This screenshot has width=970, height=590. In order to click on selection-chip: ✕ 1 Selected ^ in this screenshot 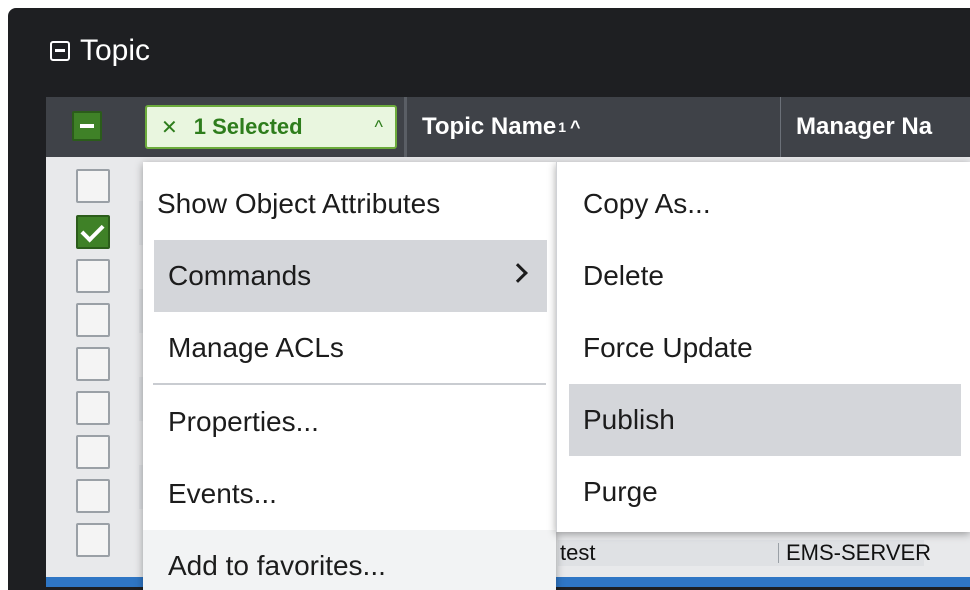, I will do `click(271, 127)`.